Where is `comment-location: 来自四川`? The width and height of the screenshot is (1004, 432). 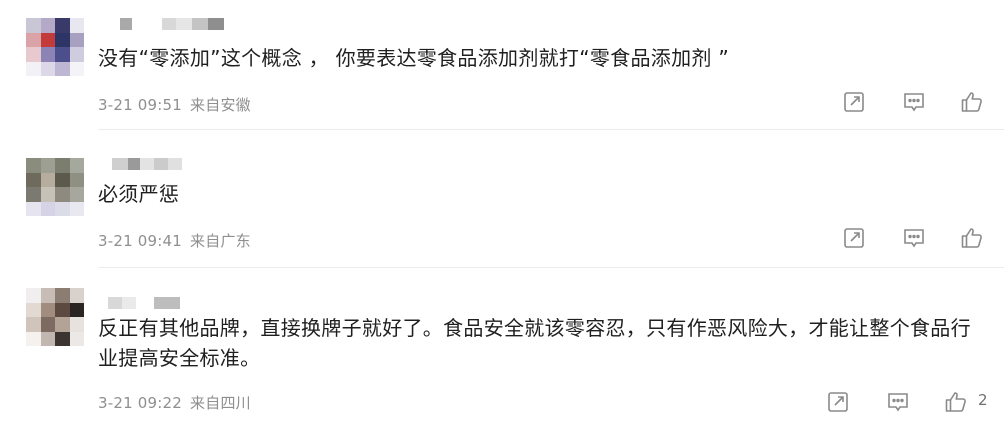
comment-location: 来自四川 is located at coordinates (220, 403).